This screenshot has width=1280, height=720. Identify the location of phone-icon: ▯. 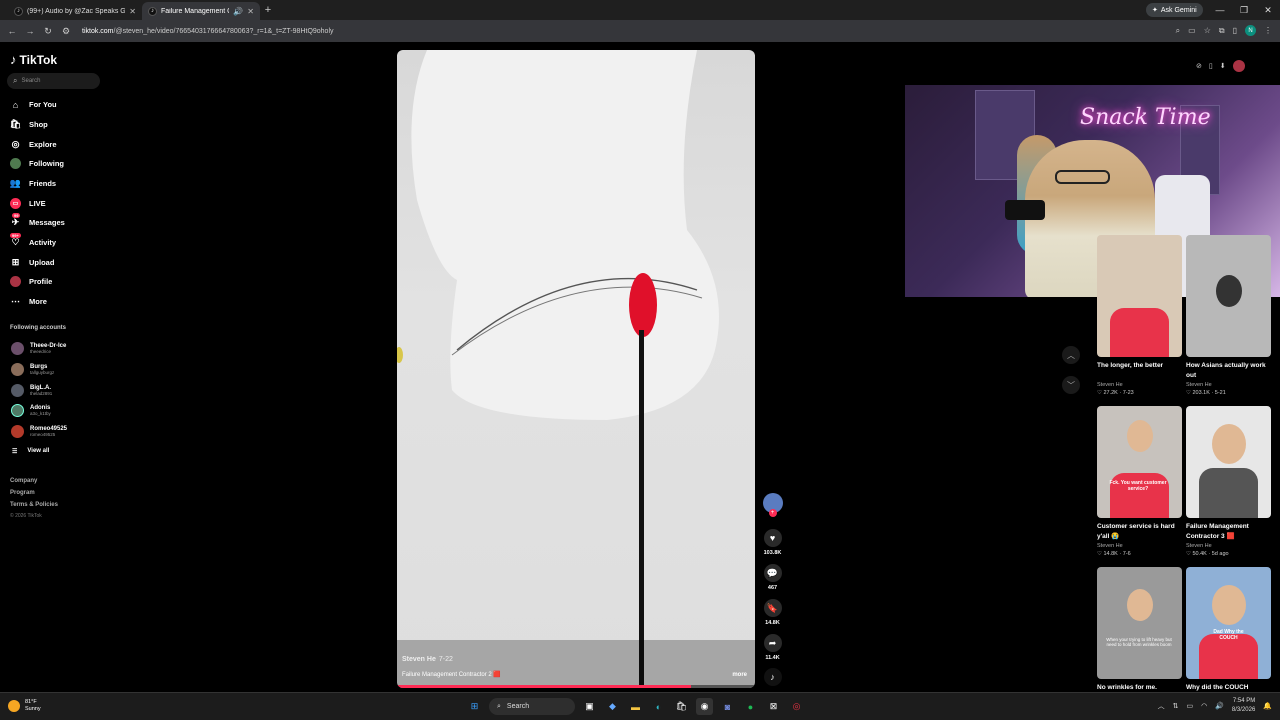
(1211, 66).